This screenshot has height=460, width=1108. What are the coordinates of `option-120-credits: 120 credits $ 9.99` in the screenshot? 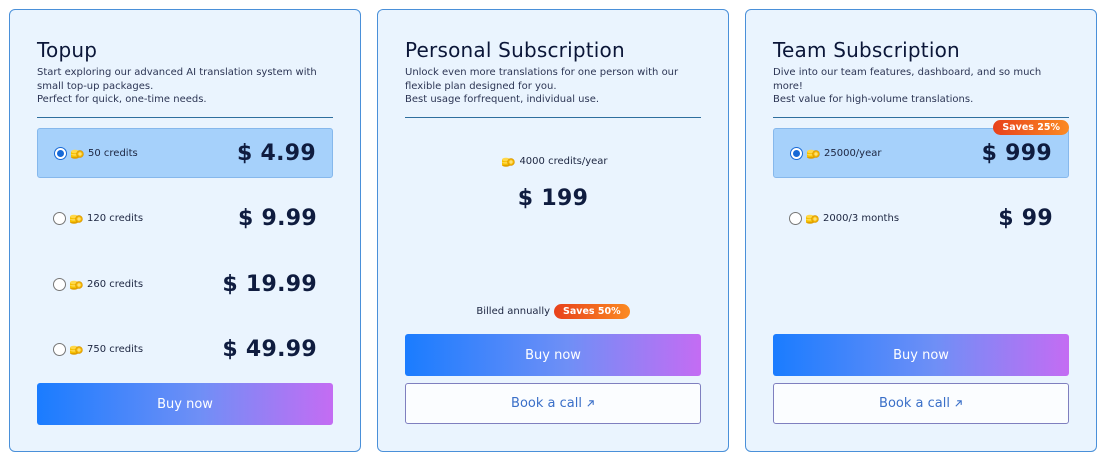 It's located at (185, 218).